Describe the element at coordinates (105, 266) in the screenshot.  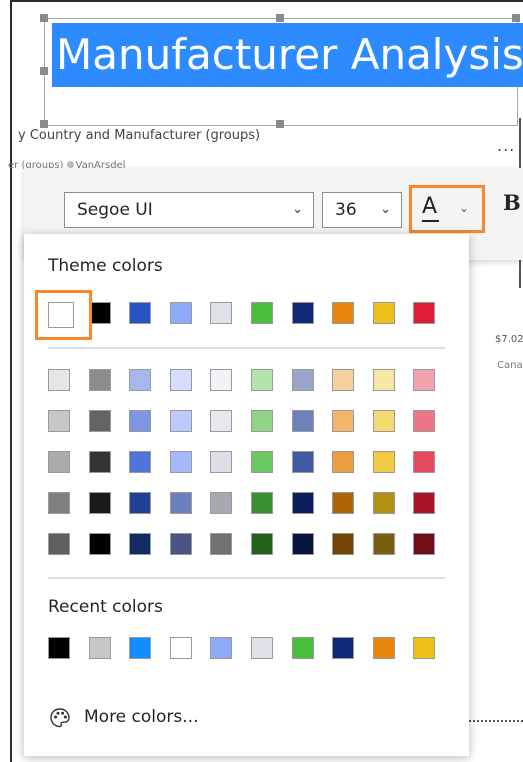
I see `theme-colors-heading: Theme colors` at that location.